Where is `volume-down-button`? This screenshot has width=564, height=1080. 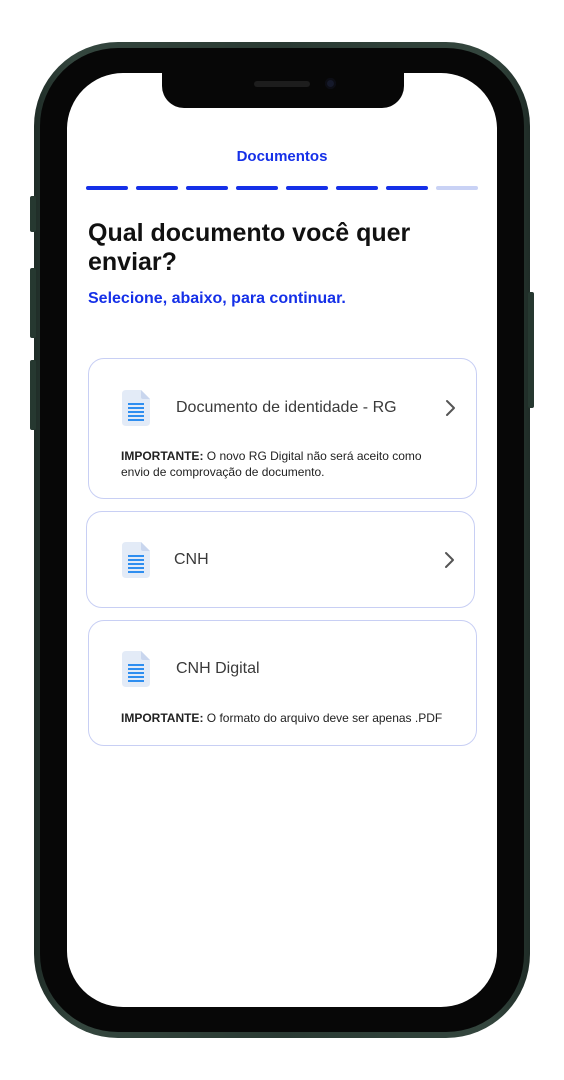
volume-down-button is located at coordinates (33, 395).